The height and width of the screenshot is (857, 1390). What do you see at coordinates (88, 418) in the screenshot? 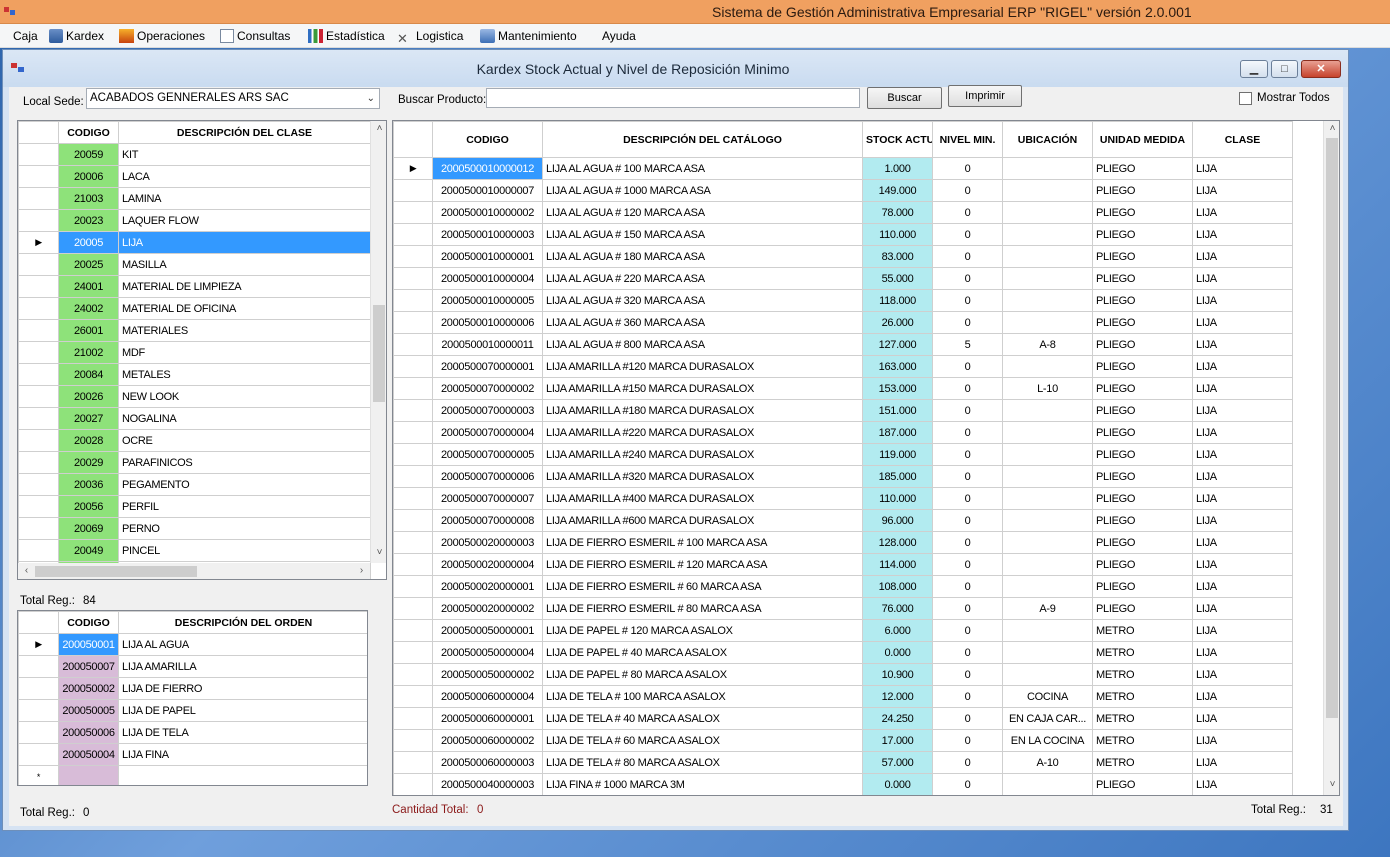
I see `codigo-cell: 20027` at bounding box center [88, 418].